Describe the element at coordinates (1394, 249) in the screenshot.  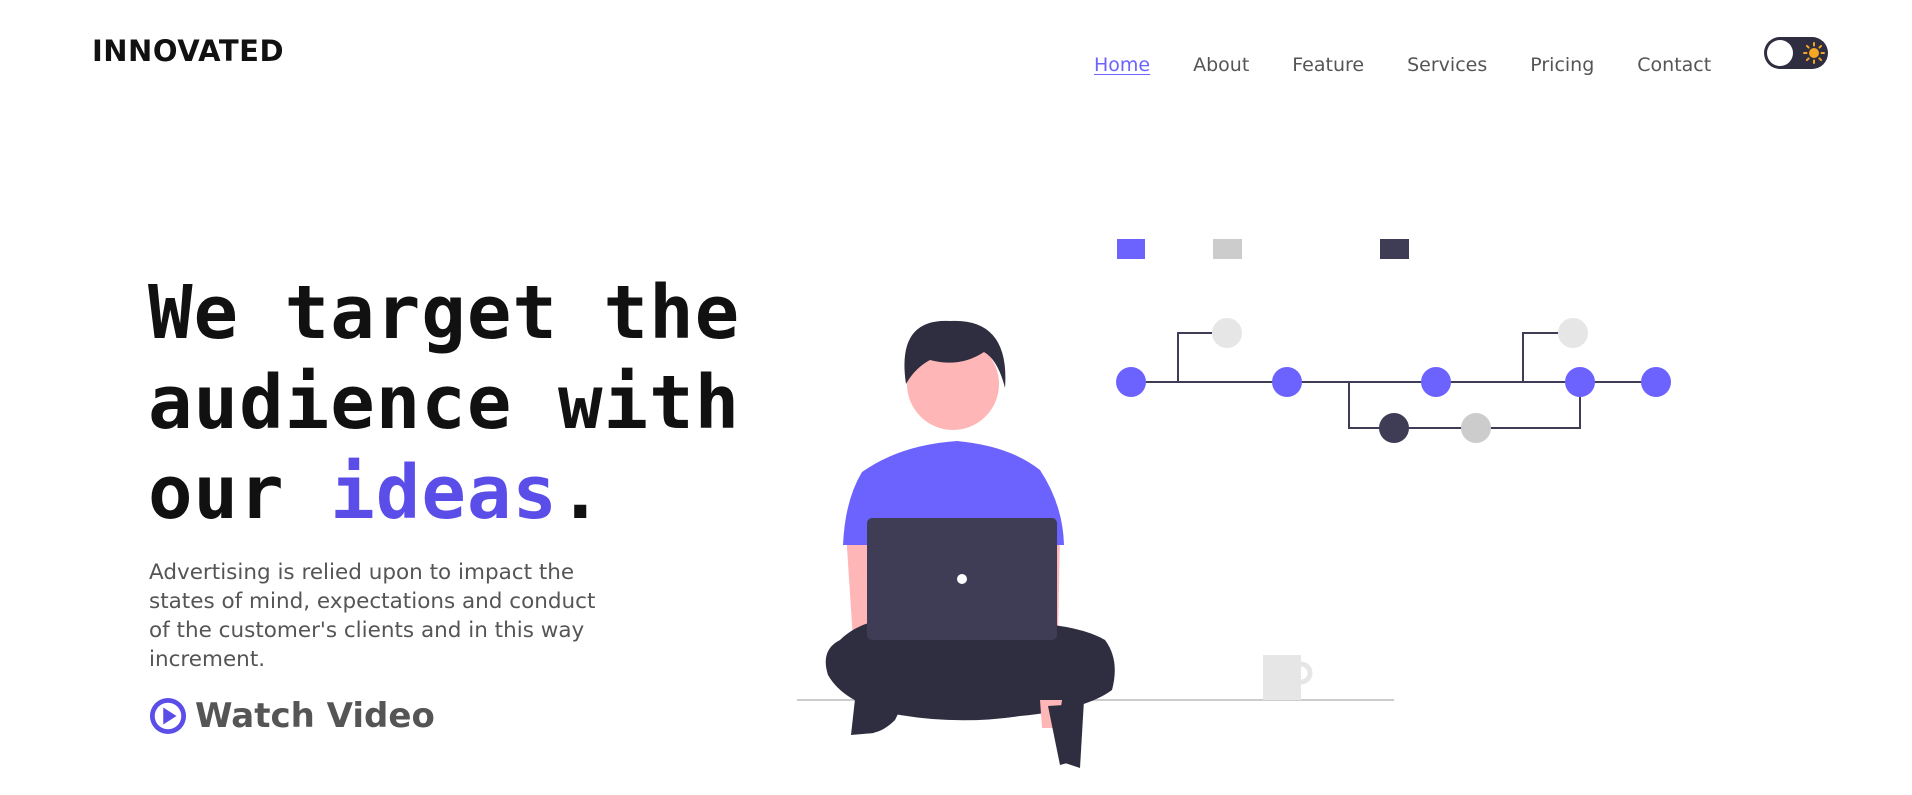
I see `flow-square-dark` at that location.